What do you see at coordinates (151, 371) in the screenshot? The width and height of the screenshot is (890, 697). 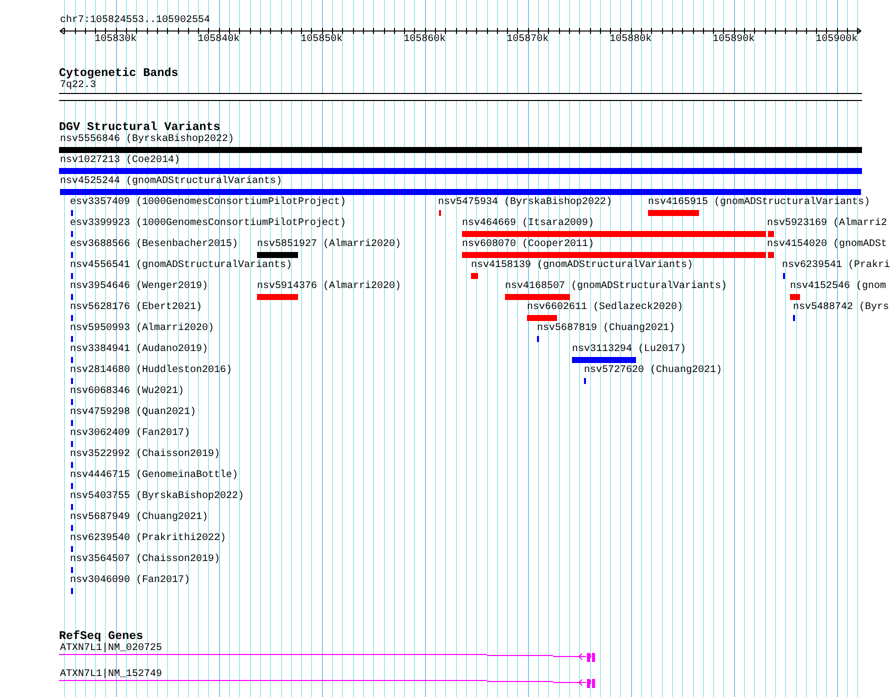 I see `variant-label: nsv2814680 (Huddleston2016)` at bounding box center [151, 371].